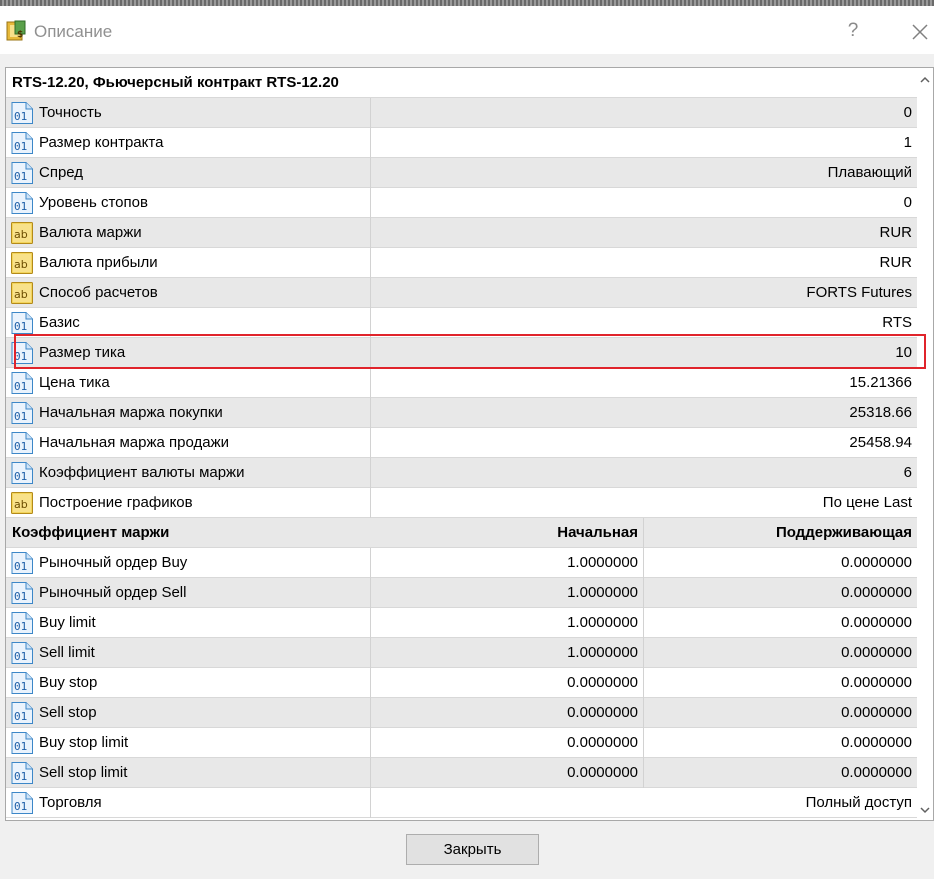  What do you see at coordinates (925, 77) in the screenshot?
I see `scroll-up-icon` at bounding box center [925, 77].